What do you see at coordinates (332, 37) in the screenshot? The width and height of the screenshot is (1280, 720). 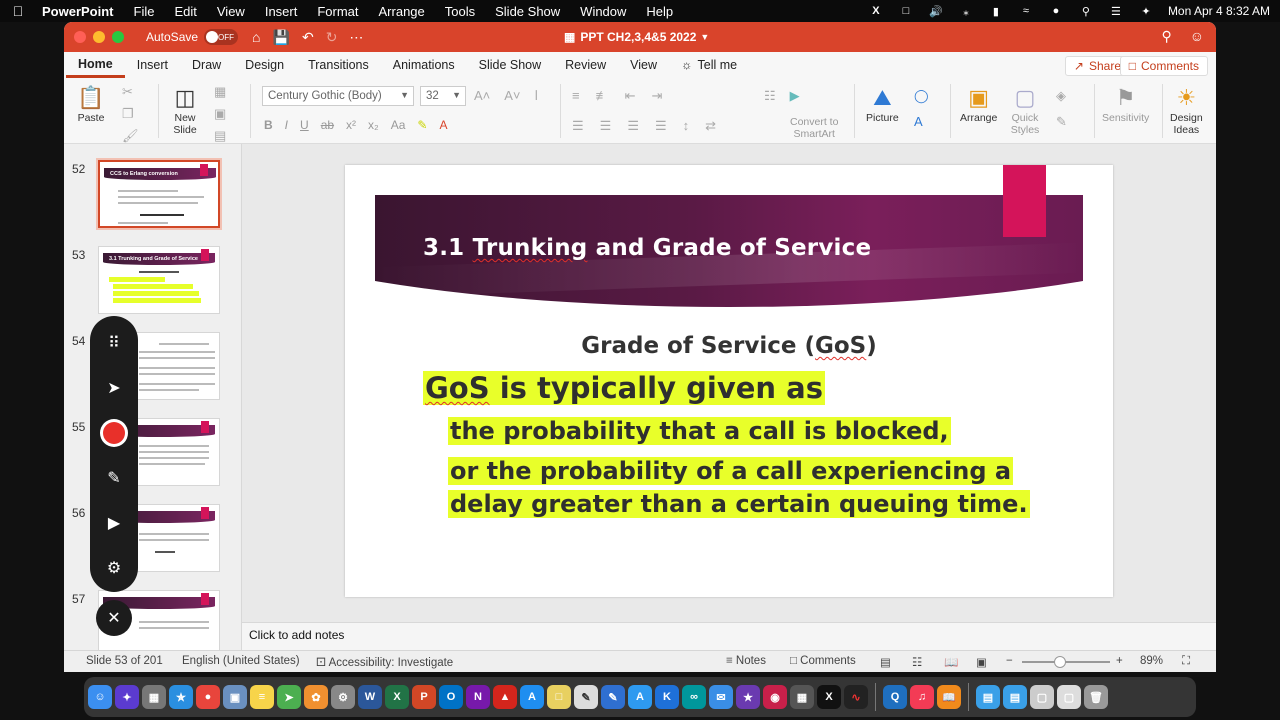 I see `redo-icon: ↻` at bounding box center [332, 37].